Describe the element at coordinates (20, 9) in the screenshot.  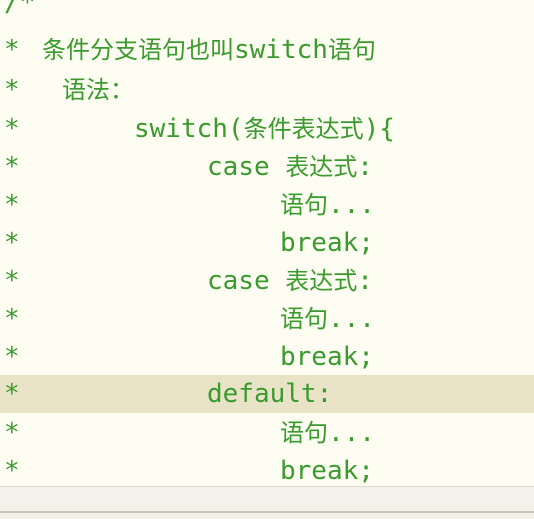
I see `comment-marker: /*` at that location.